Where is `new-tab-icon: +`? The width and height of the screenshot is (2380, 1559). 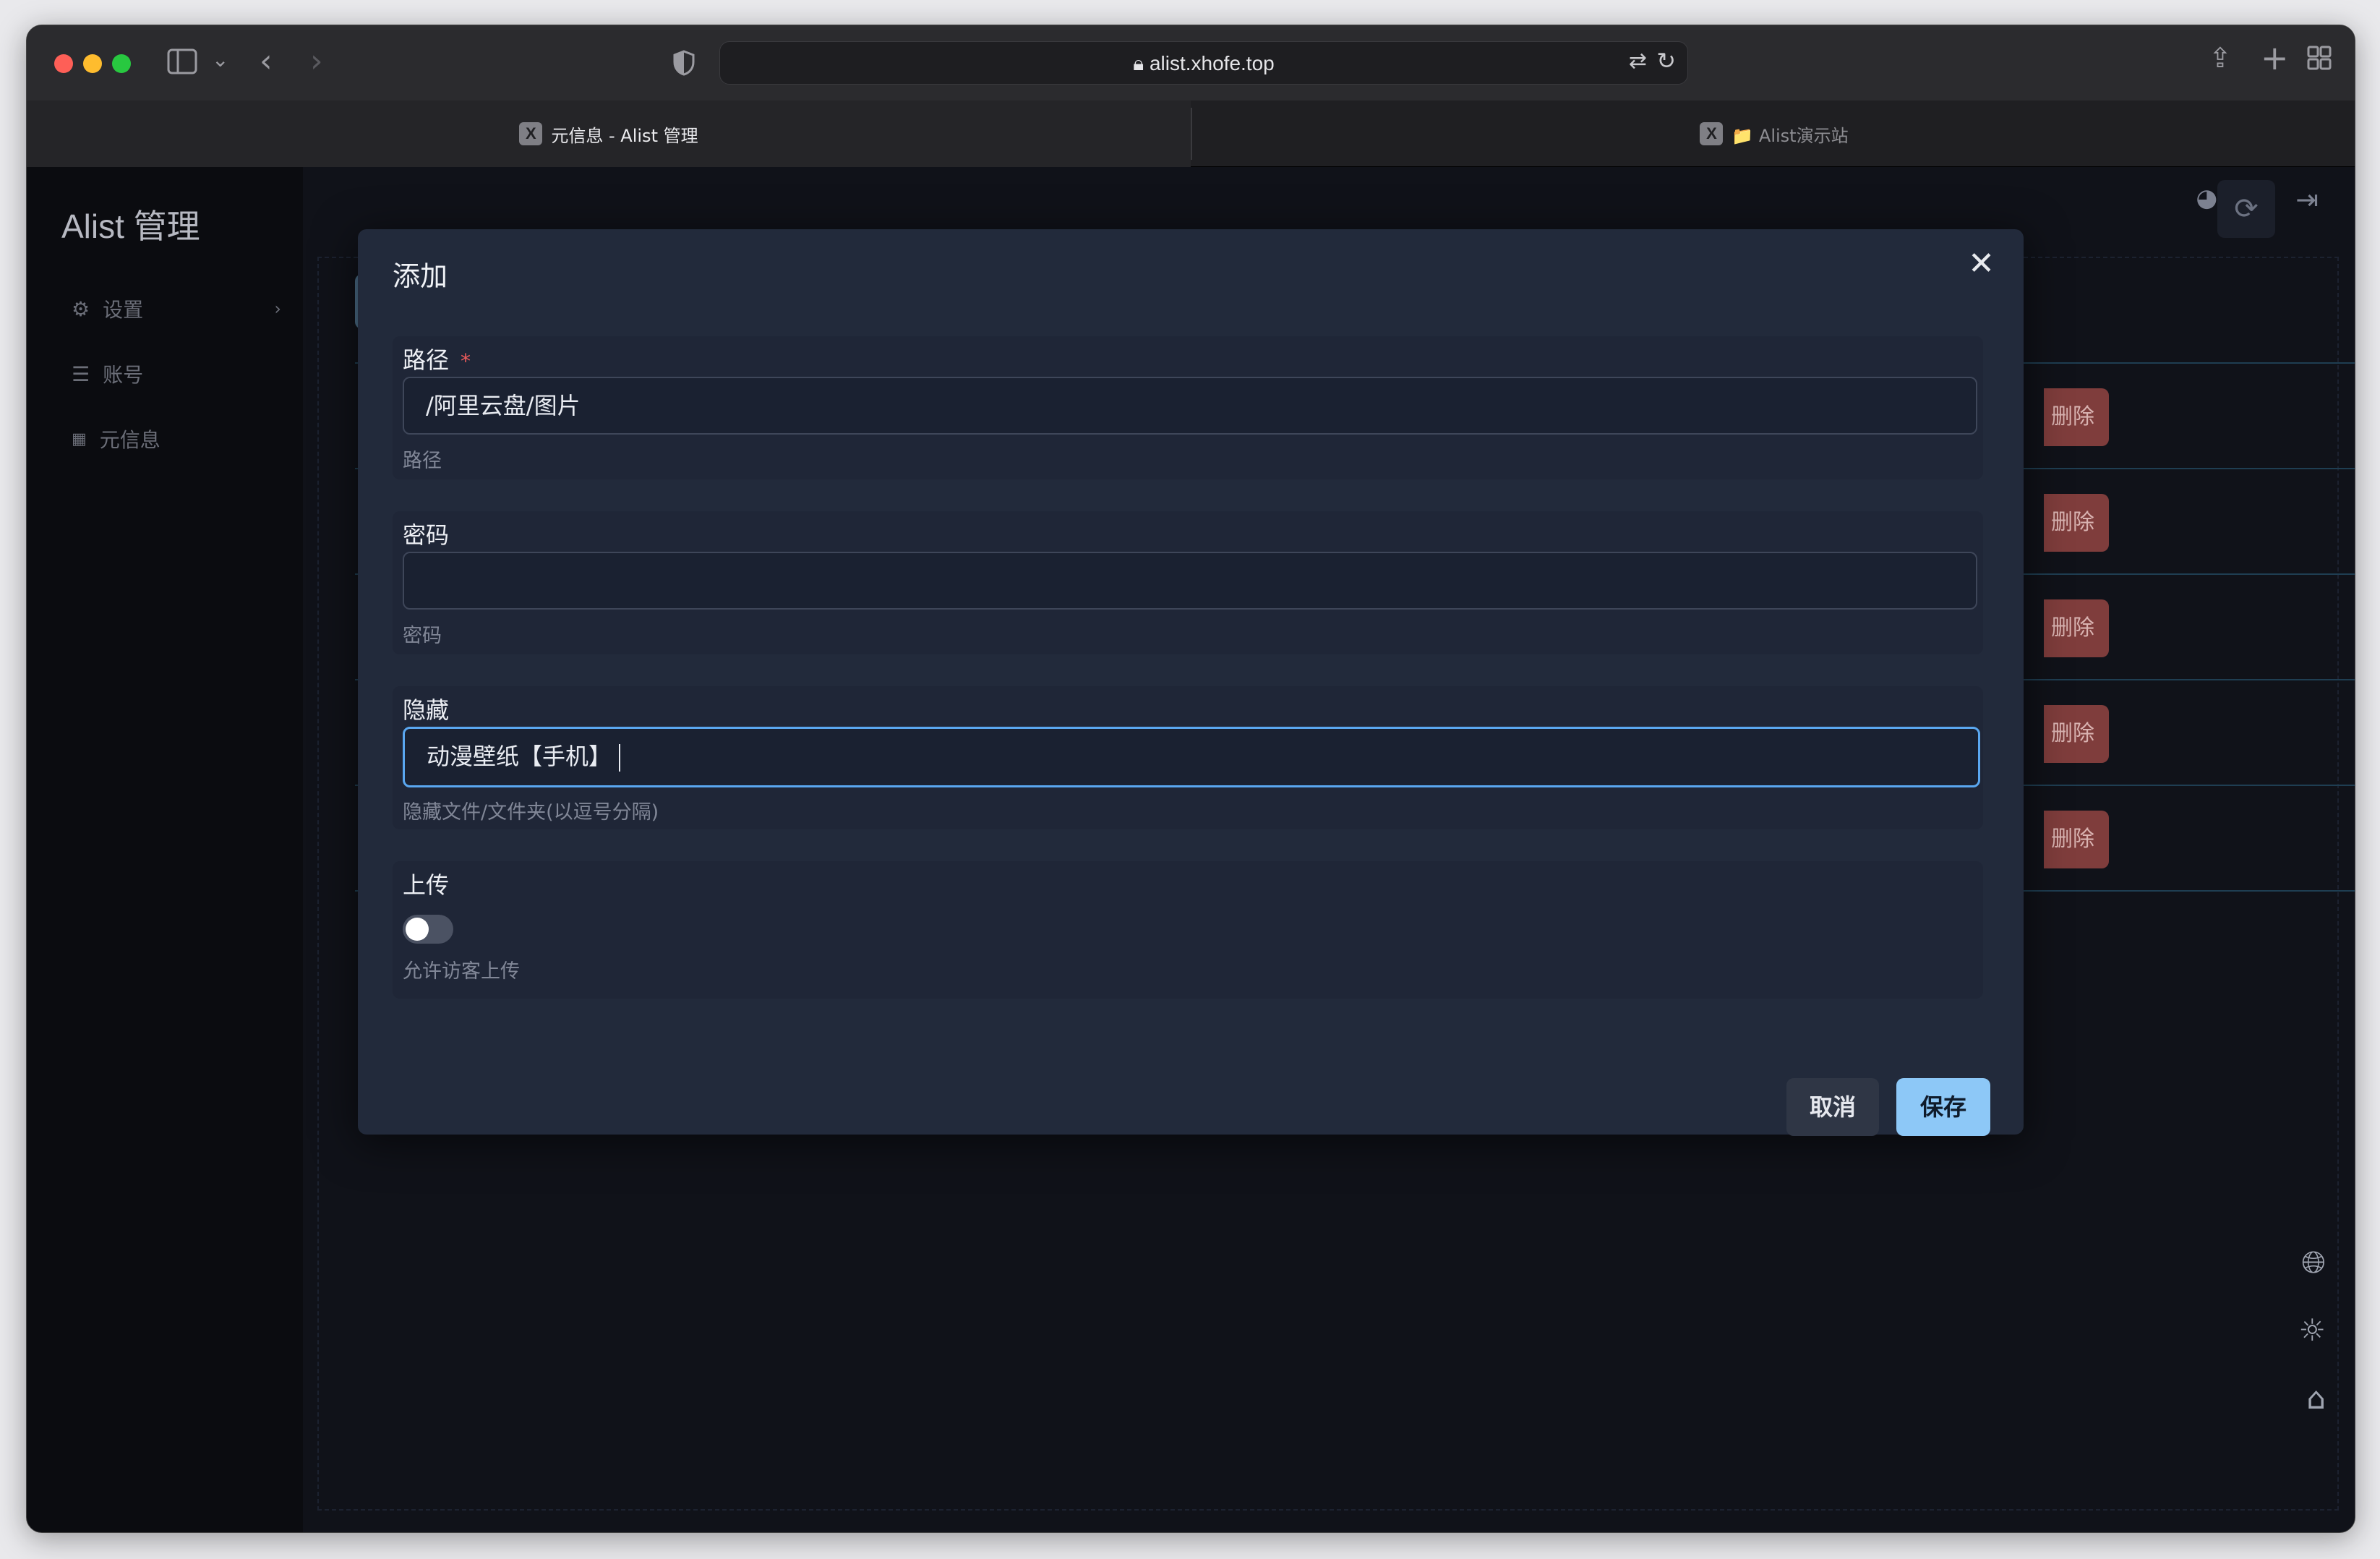 new-tab-icon: + is located at coordinates (2275, 57).